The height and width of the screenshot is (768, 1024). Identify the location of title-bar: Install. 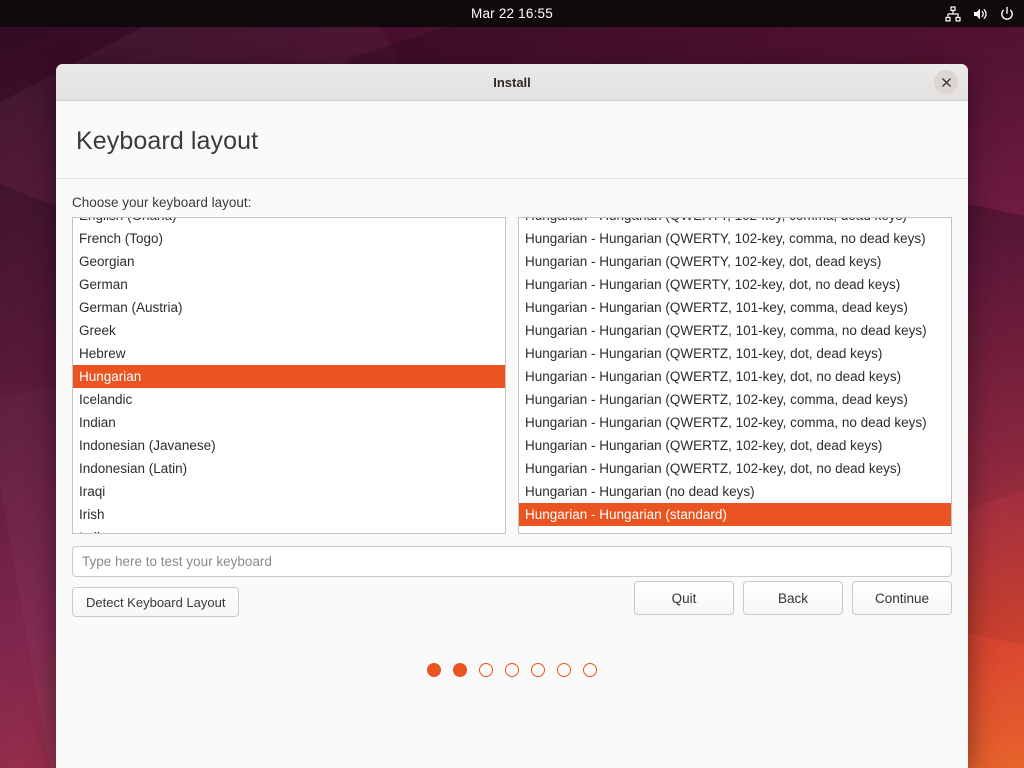
(512, 82).